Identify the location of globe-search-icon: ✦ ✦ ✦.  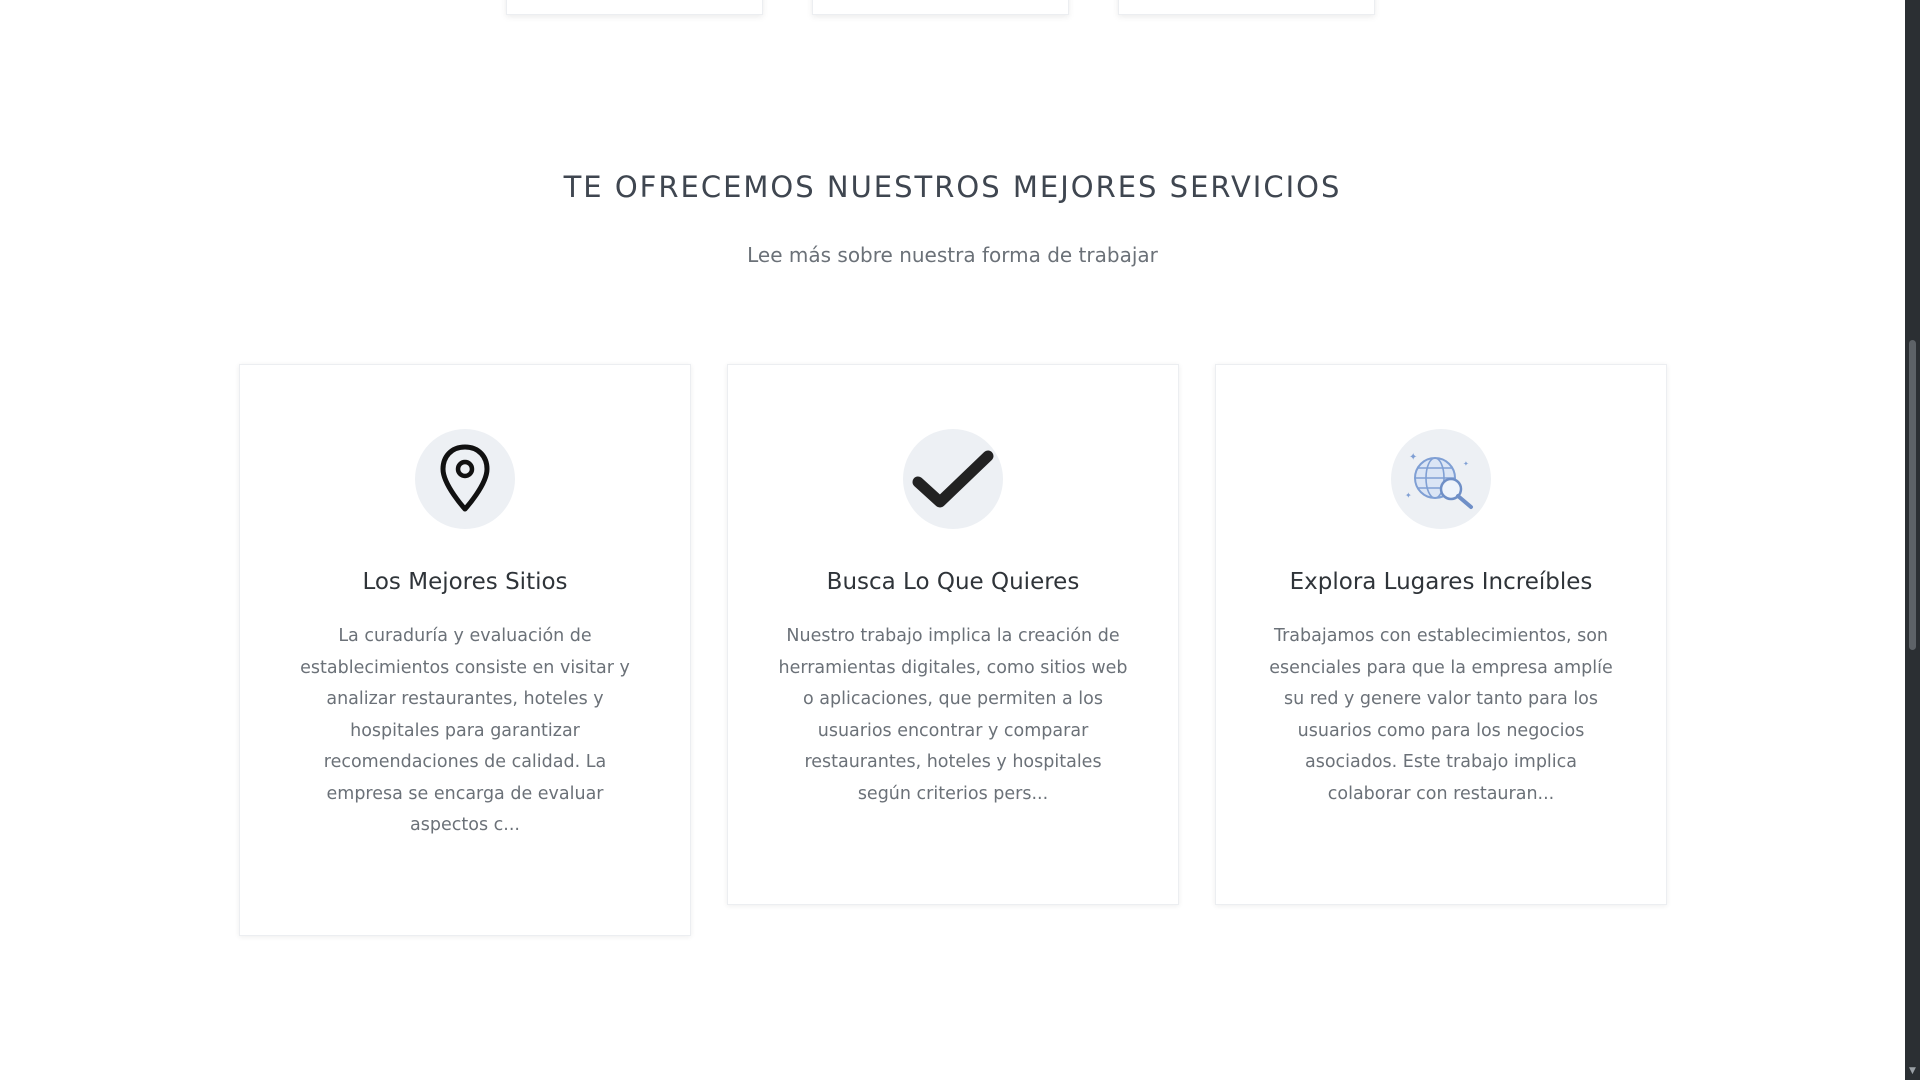
(1441, 479).